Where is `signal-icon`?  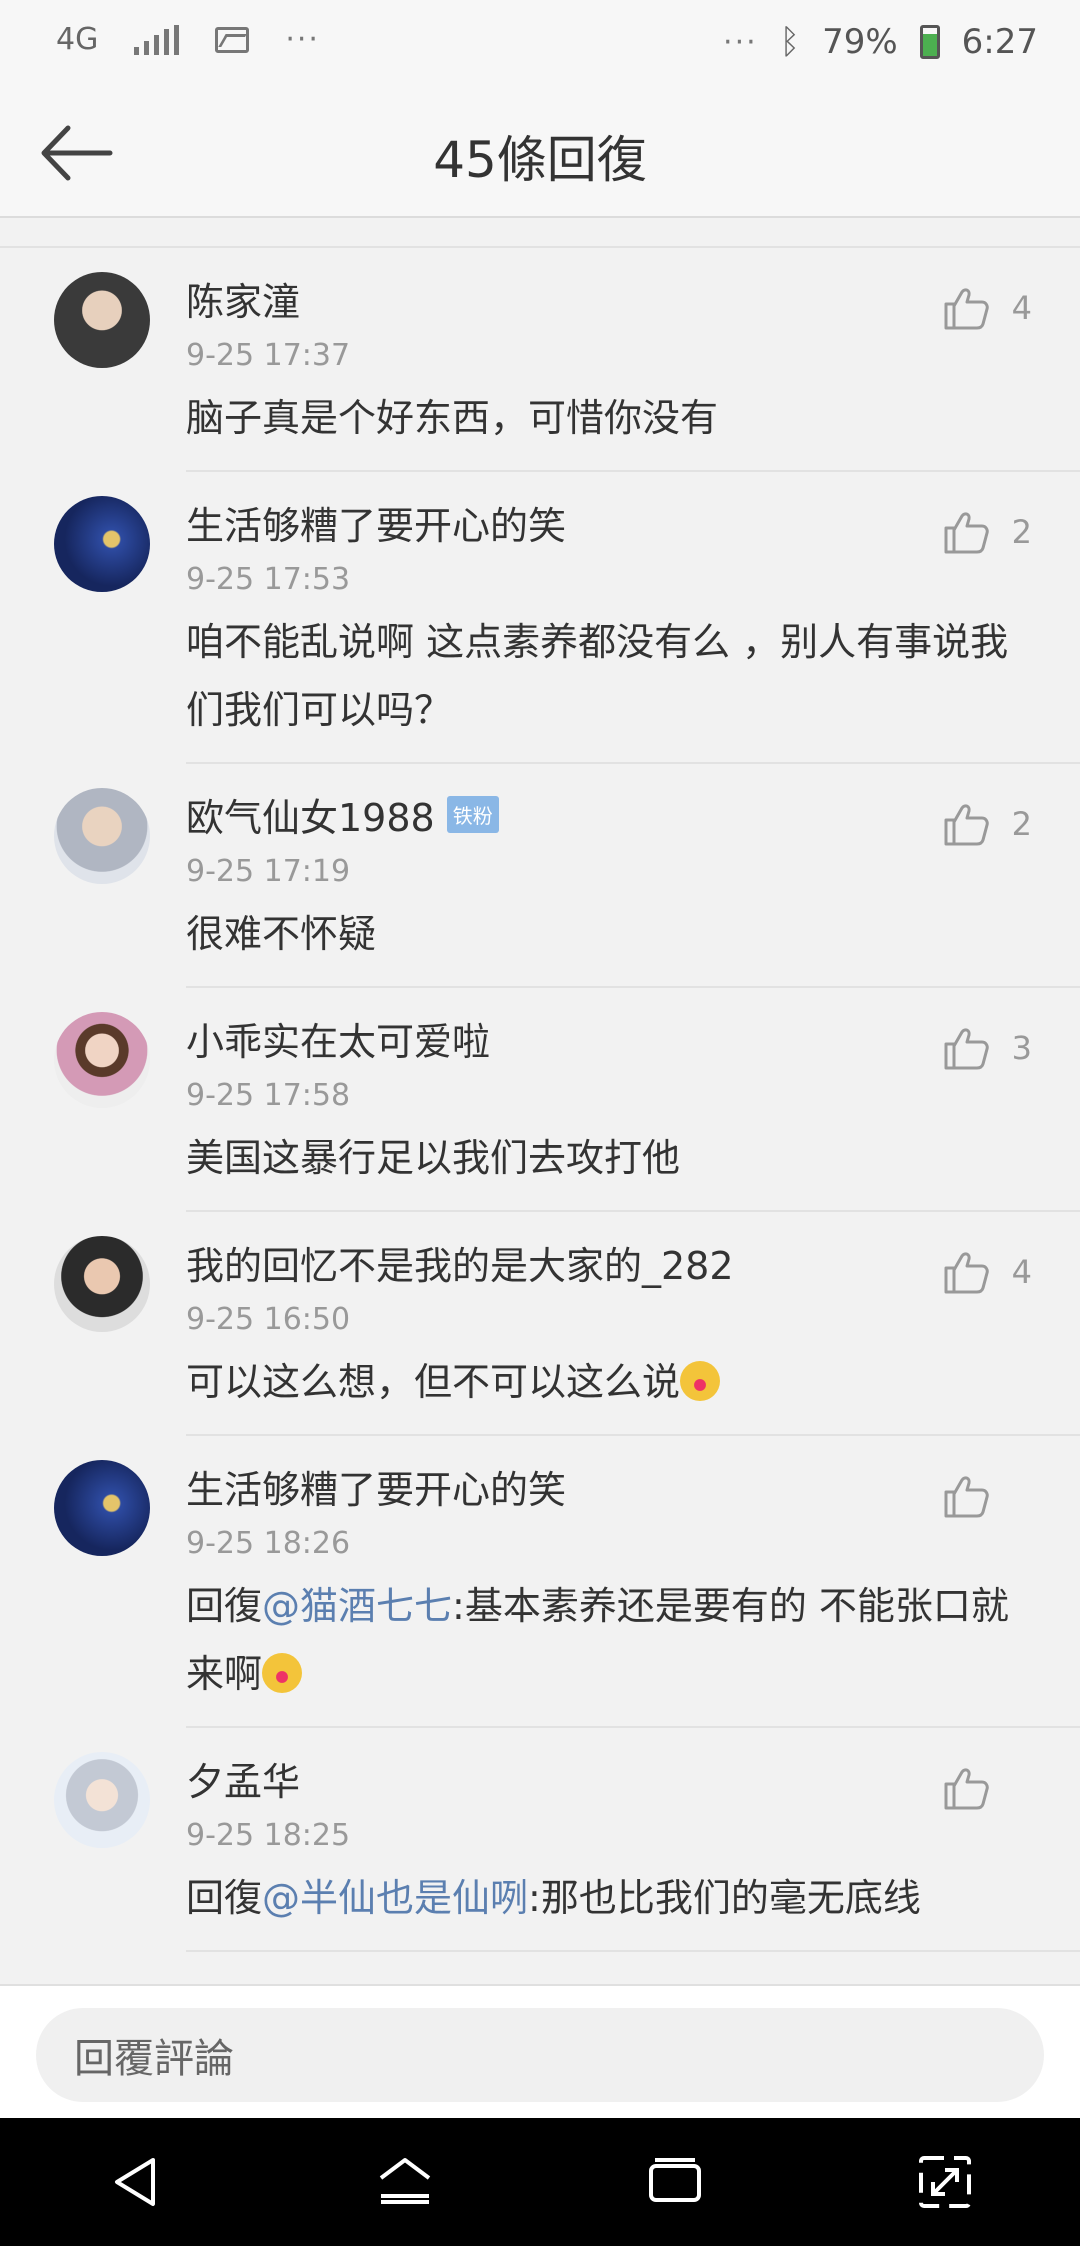
signal-icon is located at coordinates (157, 39).